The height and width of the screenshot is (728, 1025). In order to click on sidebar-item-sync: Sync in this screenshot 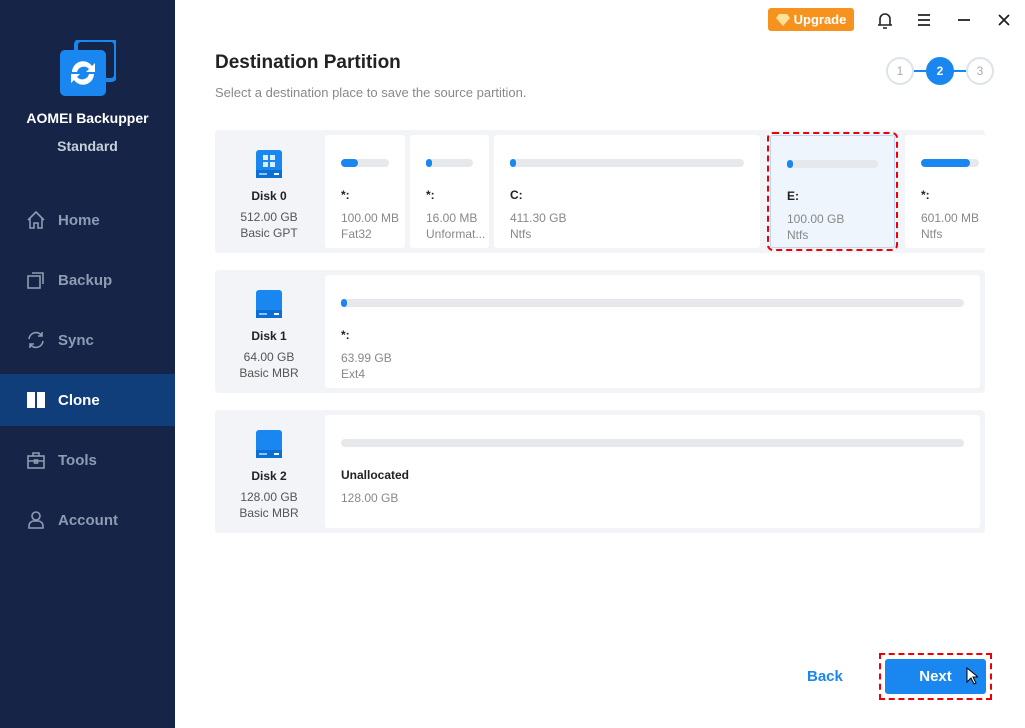, I will do `click(87, 340)`.